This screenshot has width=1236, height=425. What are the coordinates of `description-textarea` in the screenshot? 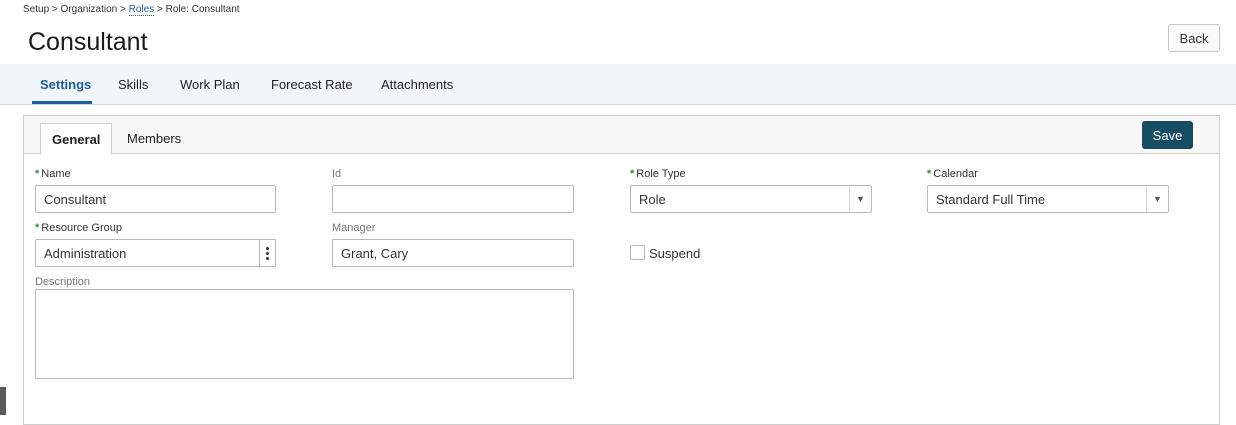 It's located at (304, 334).